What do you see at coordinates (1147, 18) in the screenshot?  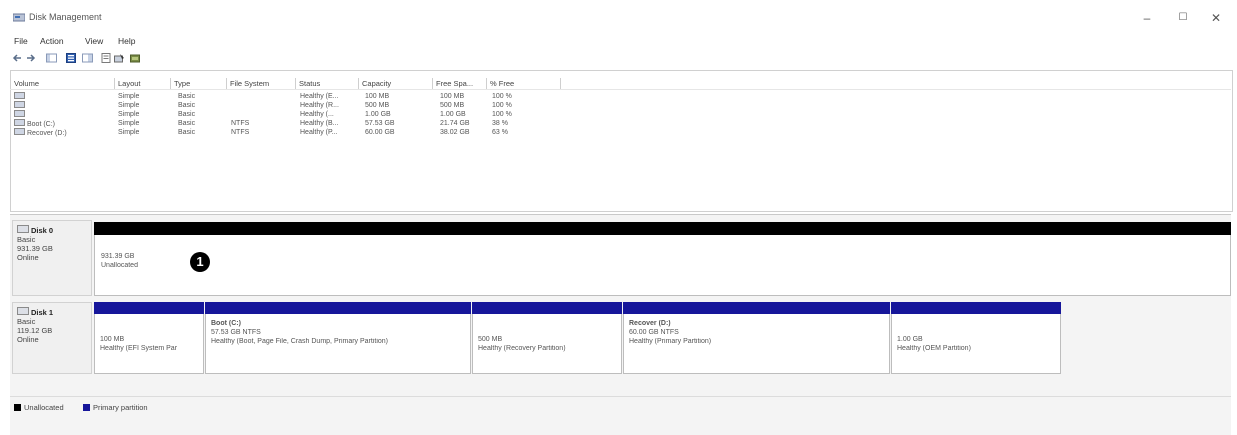 I see `minimize-button: –` at bounding box center [1147, 18].